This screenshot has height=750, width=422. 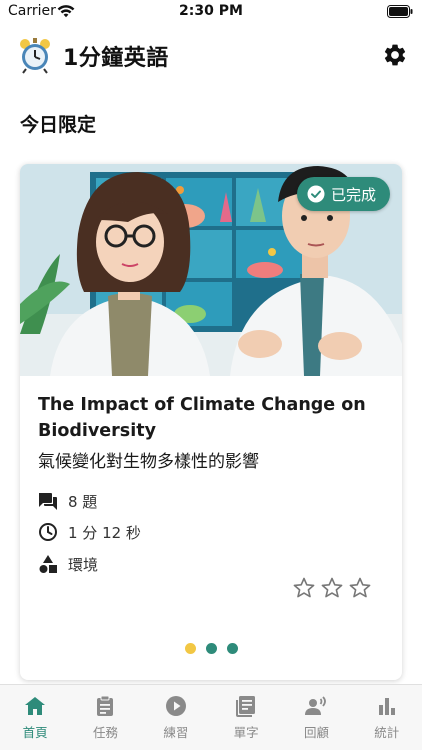 What do you see at coordinates (58, 125) in the screenshot?
I see `section-title: 今日限定` at bounding box center [58, 125].